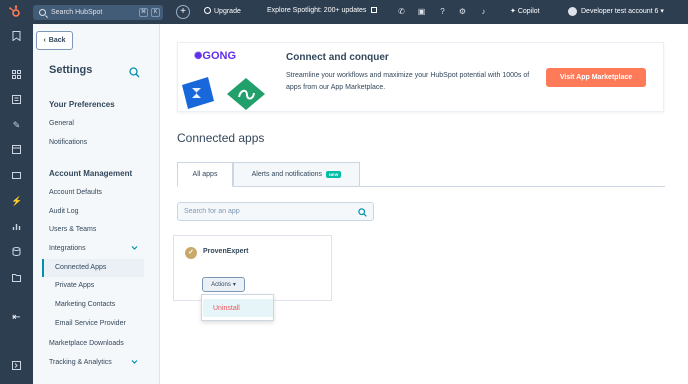 Image resolution: width=688 pixels, height=384 pixels. What do you see at coordinates (16, 75) in the screenshot?
I see `grid-icon` at bounding box center [16, 75].